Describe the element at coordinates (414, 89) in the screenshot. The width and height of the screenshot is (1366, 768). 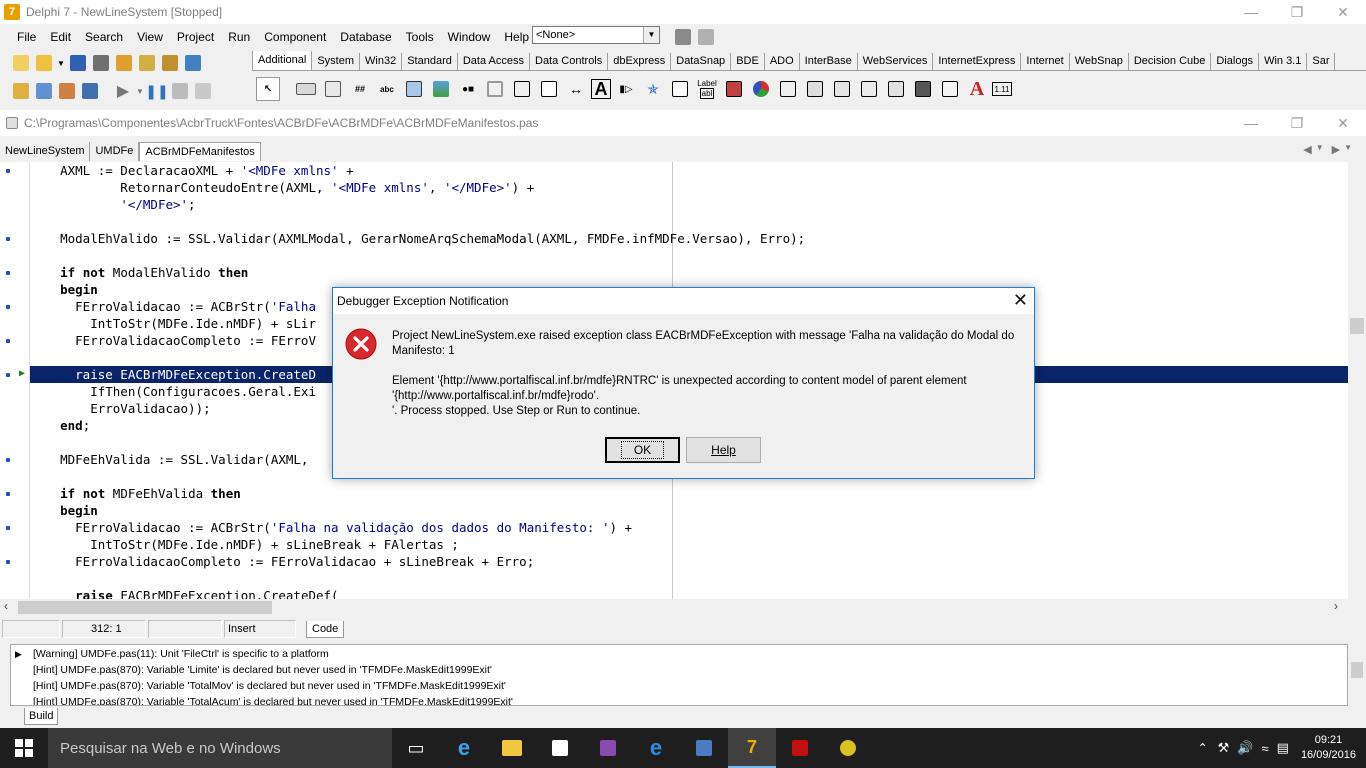
I see `drawgrid-icon` at that location.